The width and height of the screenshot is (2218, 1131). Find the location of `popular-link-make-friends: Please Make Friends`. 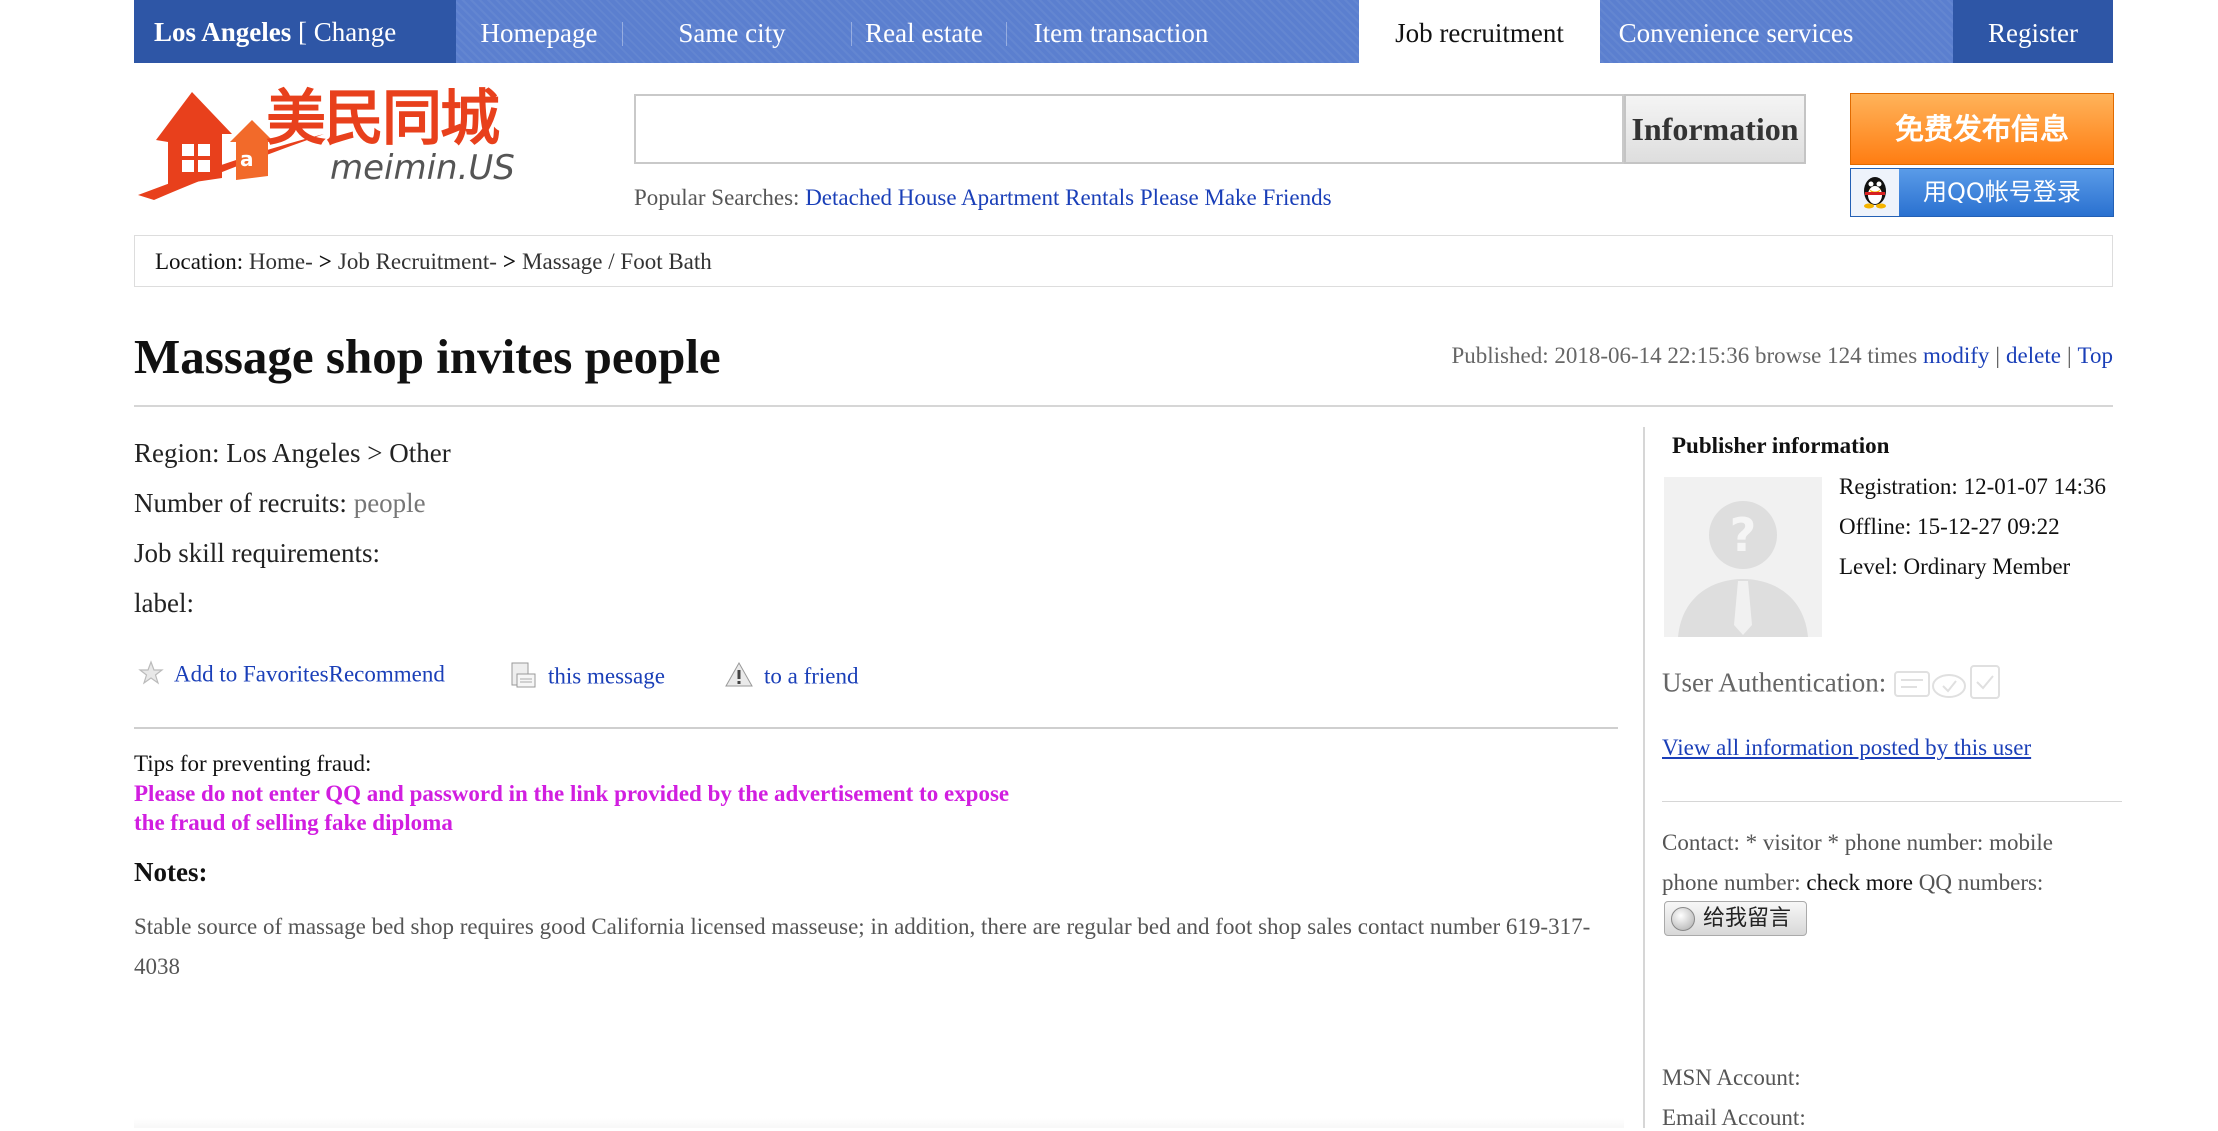

popular-link-make-friends: Please Make Friends is located at coordinates (1236, 197).